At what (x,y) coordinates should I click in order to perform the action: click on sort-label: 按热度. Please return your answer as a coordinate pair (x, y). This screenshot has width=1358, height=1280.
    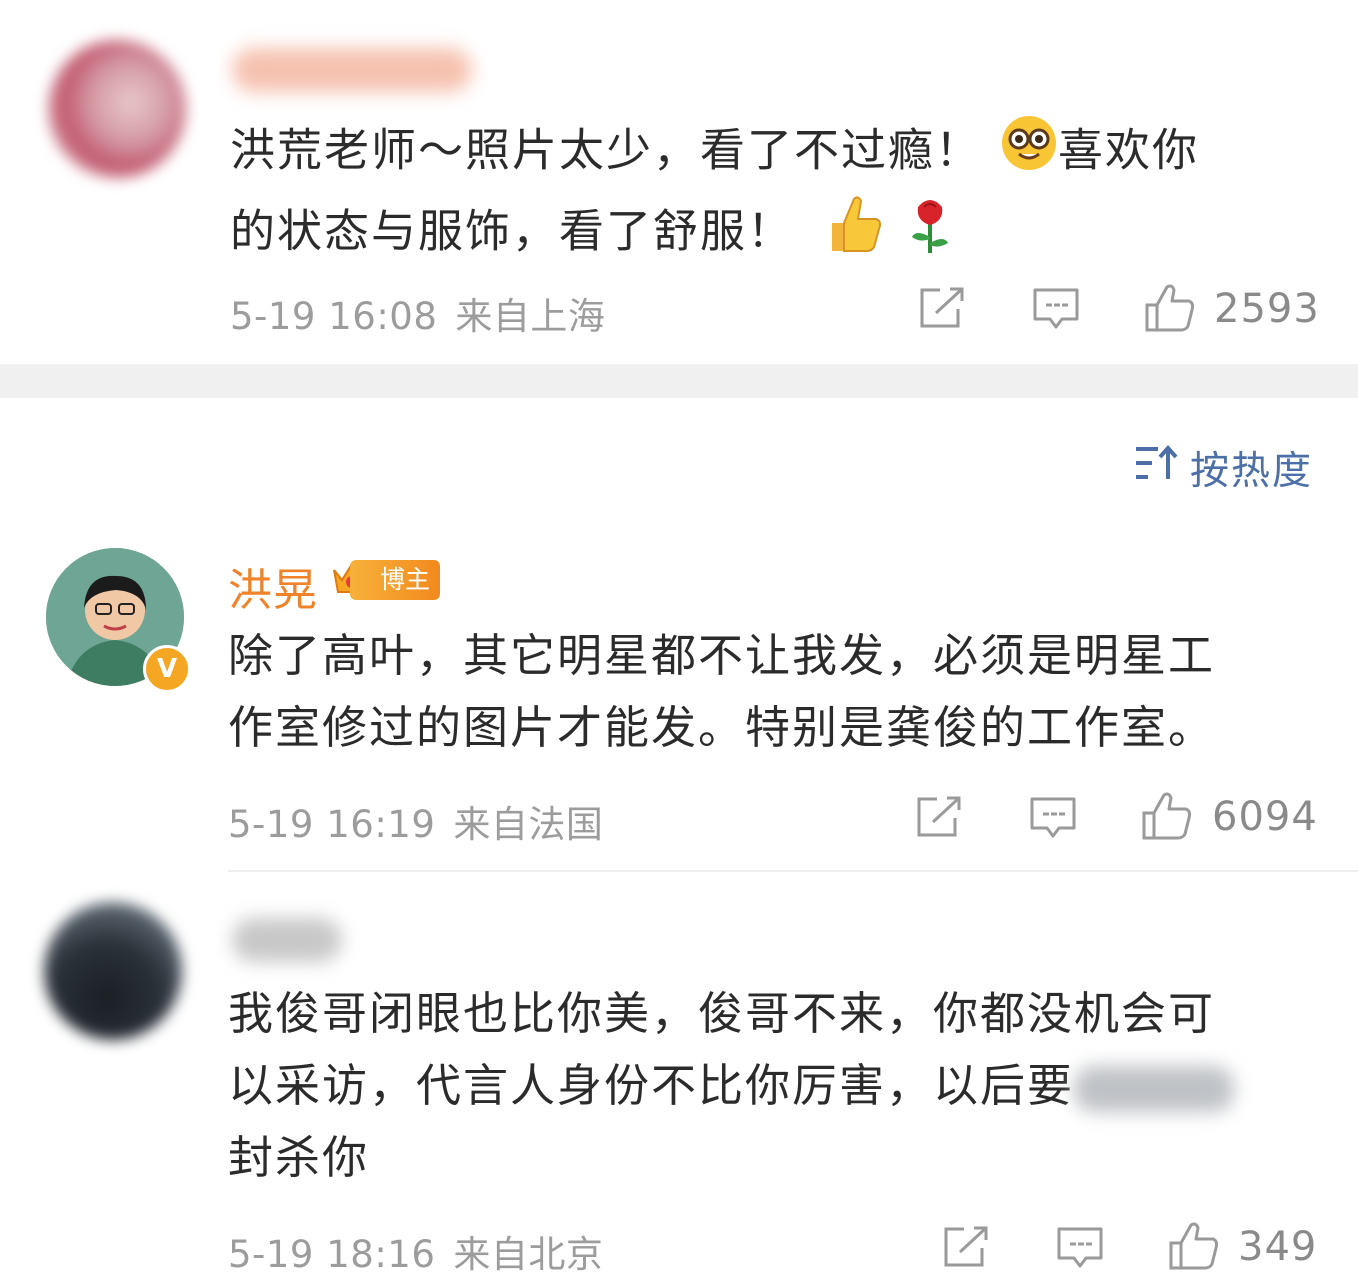
    Looking at the image, I should click on (1252, 471).